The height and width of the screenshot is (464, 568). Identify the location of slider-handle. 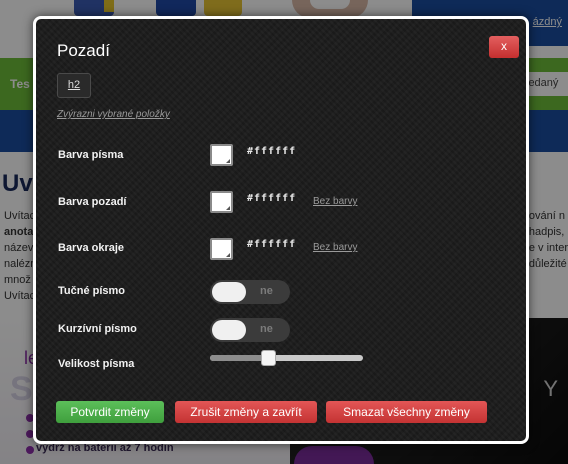
(268, 358).